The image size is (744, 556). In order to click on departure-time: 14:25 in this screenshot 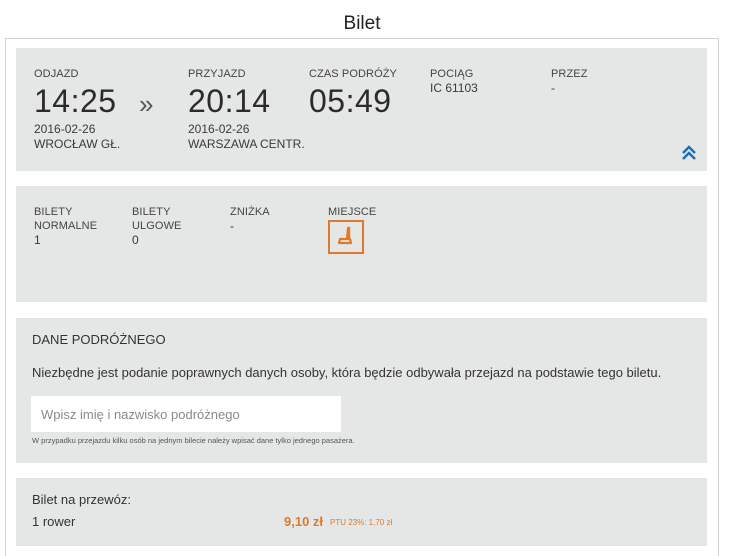, I will do `click(75, 101)`.